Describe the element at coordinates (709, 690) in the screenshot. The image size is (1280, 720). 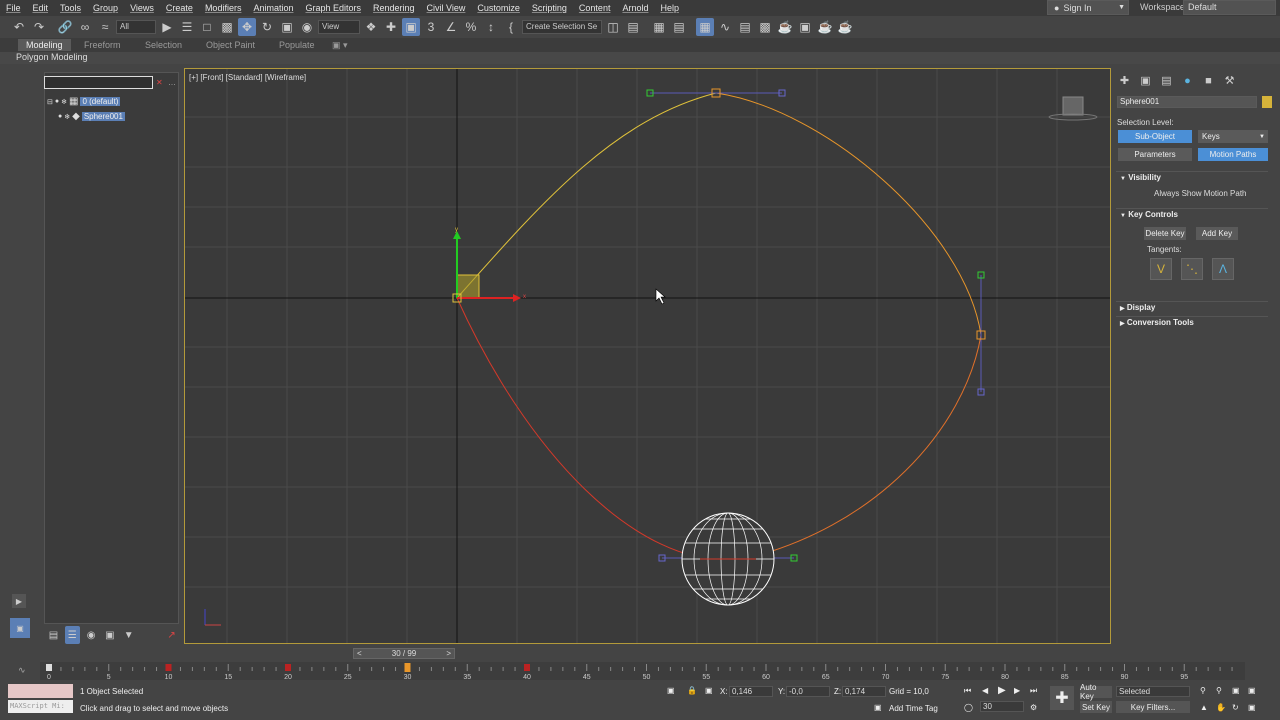
I see `absolute-mode-icon: ▣` at that location.